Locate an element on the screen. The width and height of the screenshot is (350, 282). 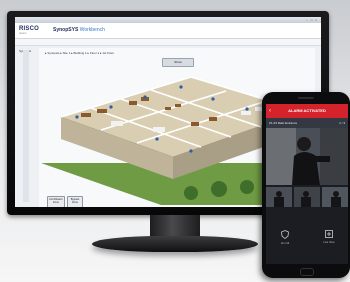
app-name: SynopSYS Workbench is located at coordinates (79, 30).